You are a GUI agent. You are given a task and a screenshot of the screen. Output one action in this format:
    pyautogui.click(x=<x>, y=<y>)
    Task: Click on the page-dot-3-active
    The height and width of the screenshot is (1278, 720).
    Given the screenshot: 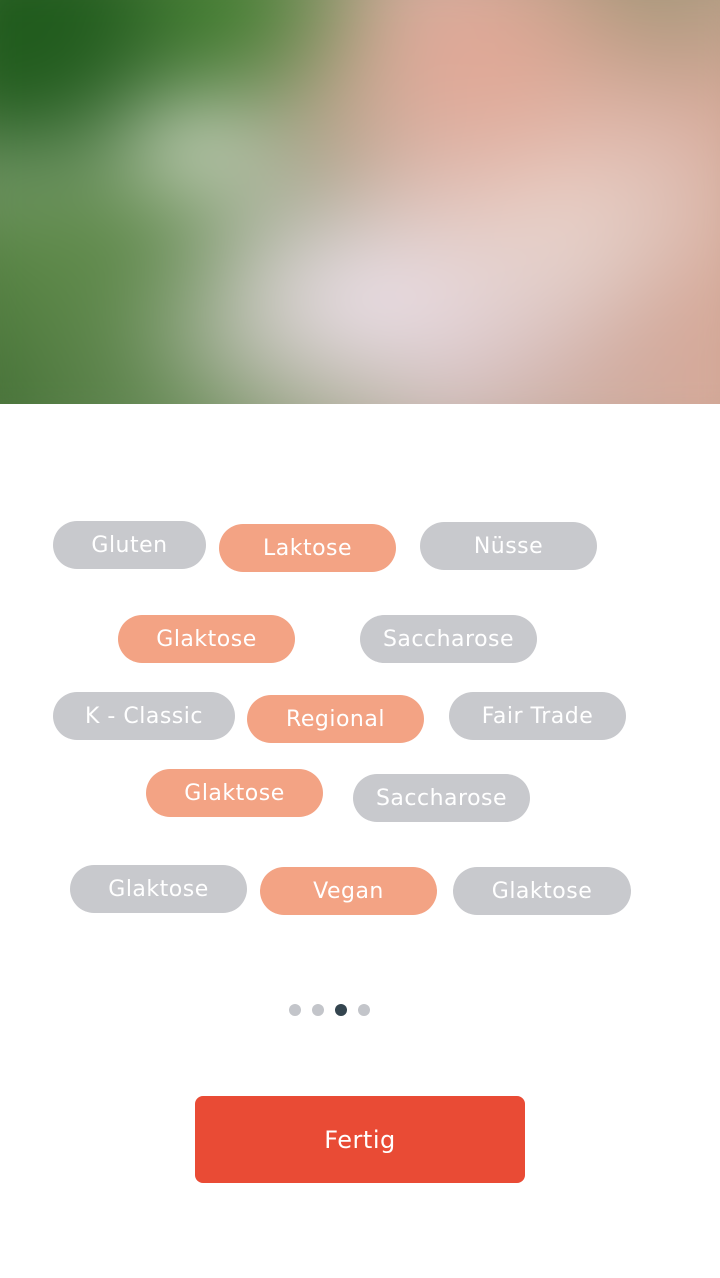 What is the action you would take?
    pyautogui.click(x=341, y=1010)
    